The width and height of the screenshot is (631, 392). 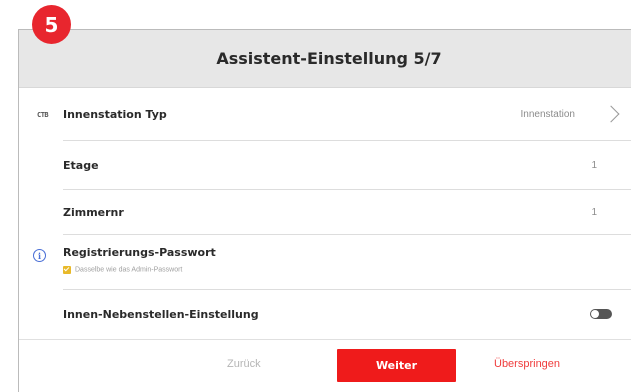 I want to click on floor-row: Etage 1, so click(x=325, y=165).